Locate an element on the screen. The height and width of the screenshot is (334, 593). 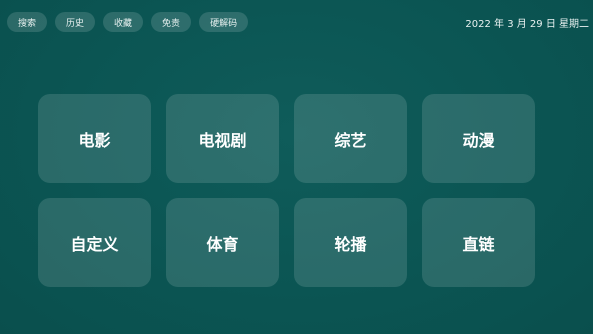
category-tile-movies: 电影 is located at coordinates (94, 138).